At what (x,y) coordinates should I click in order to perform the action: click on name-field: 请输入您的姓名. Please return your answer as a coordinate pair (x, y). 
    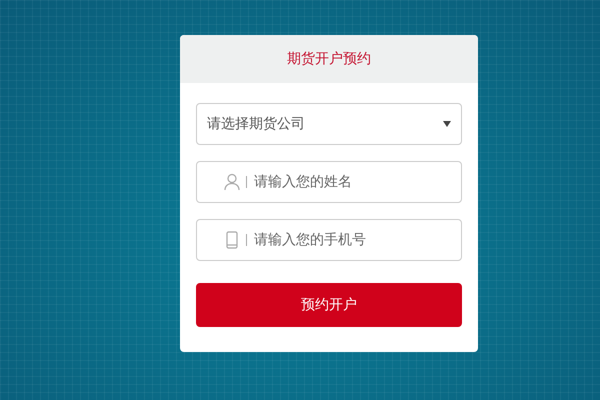
    Looking at the image, I should click on (329, 182).